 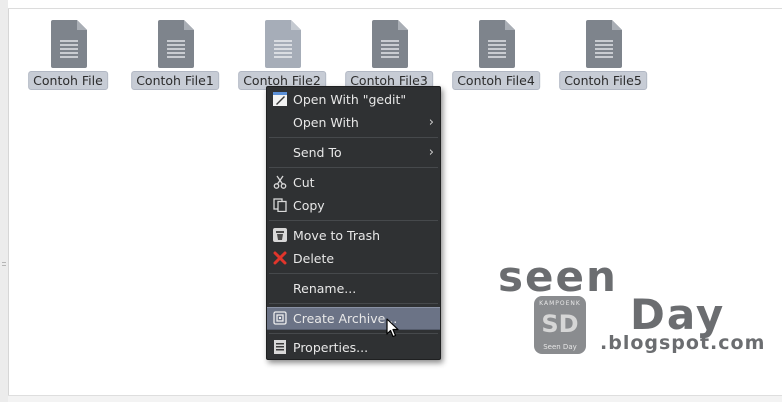 What do you see at coordinates (353, 205) in the screenshot?
I see `menu-item-copy: Copy` at bounding box center [353, 205].